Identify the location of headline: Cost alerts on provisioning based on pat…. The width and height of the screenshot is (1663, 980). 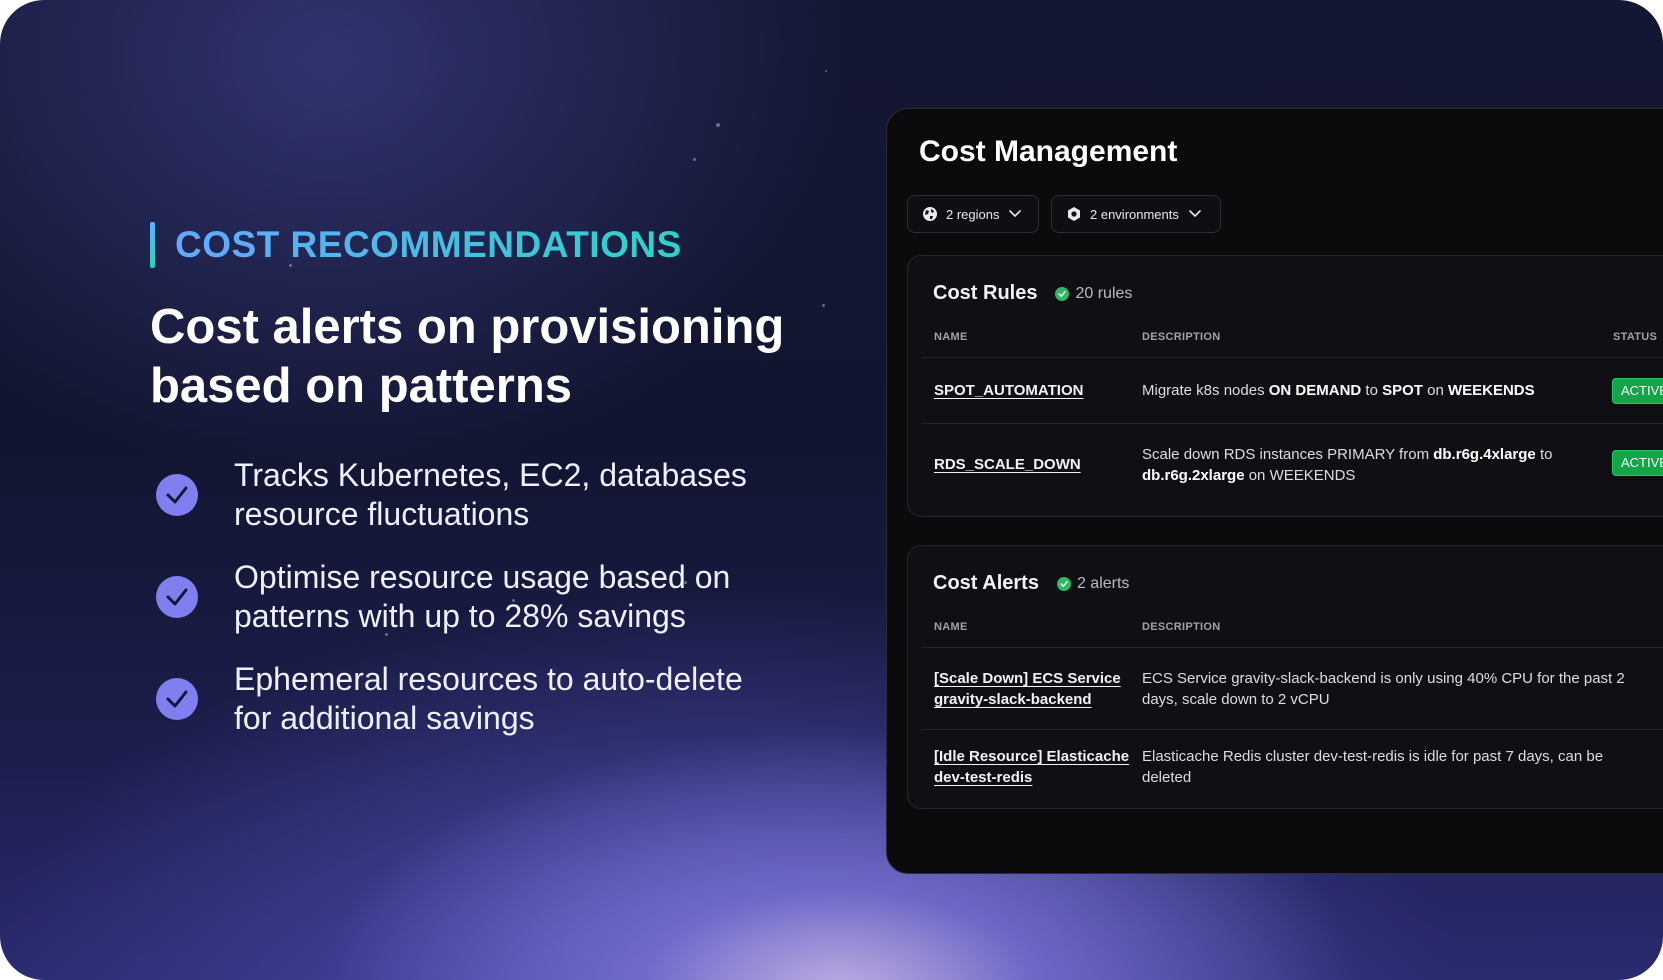
(467, 356).